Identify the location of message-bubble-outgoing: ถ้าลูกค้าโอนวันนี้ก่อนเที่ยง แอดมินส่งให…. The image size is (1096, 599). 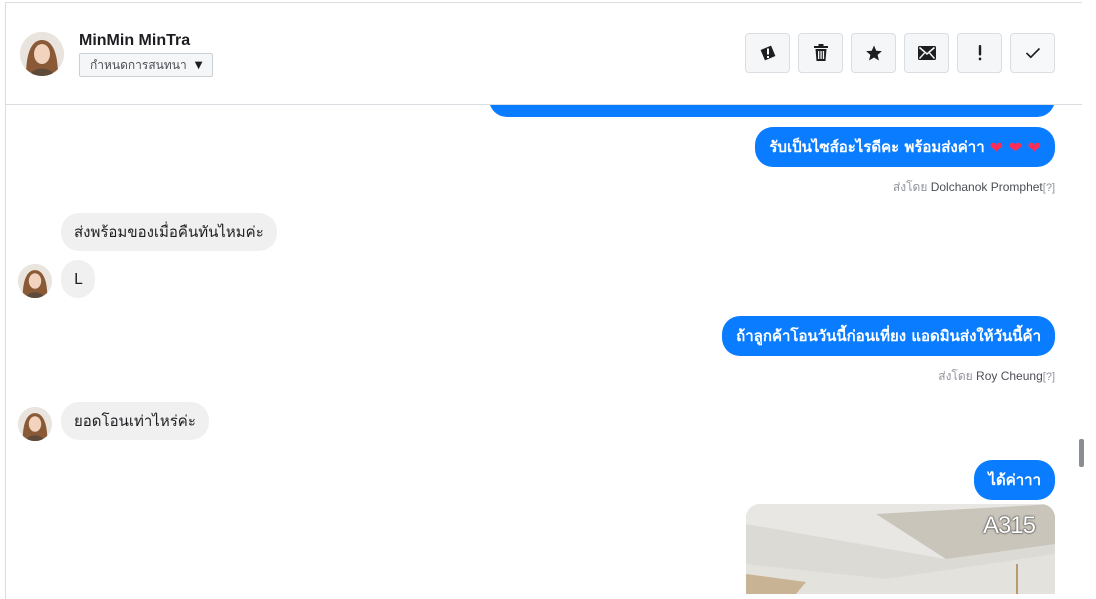
(888, 336).